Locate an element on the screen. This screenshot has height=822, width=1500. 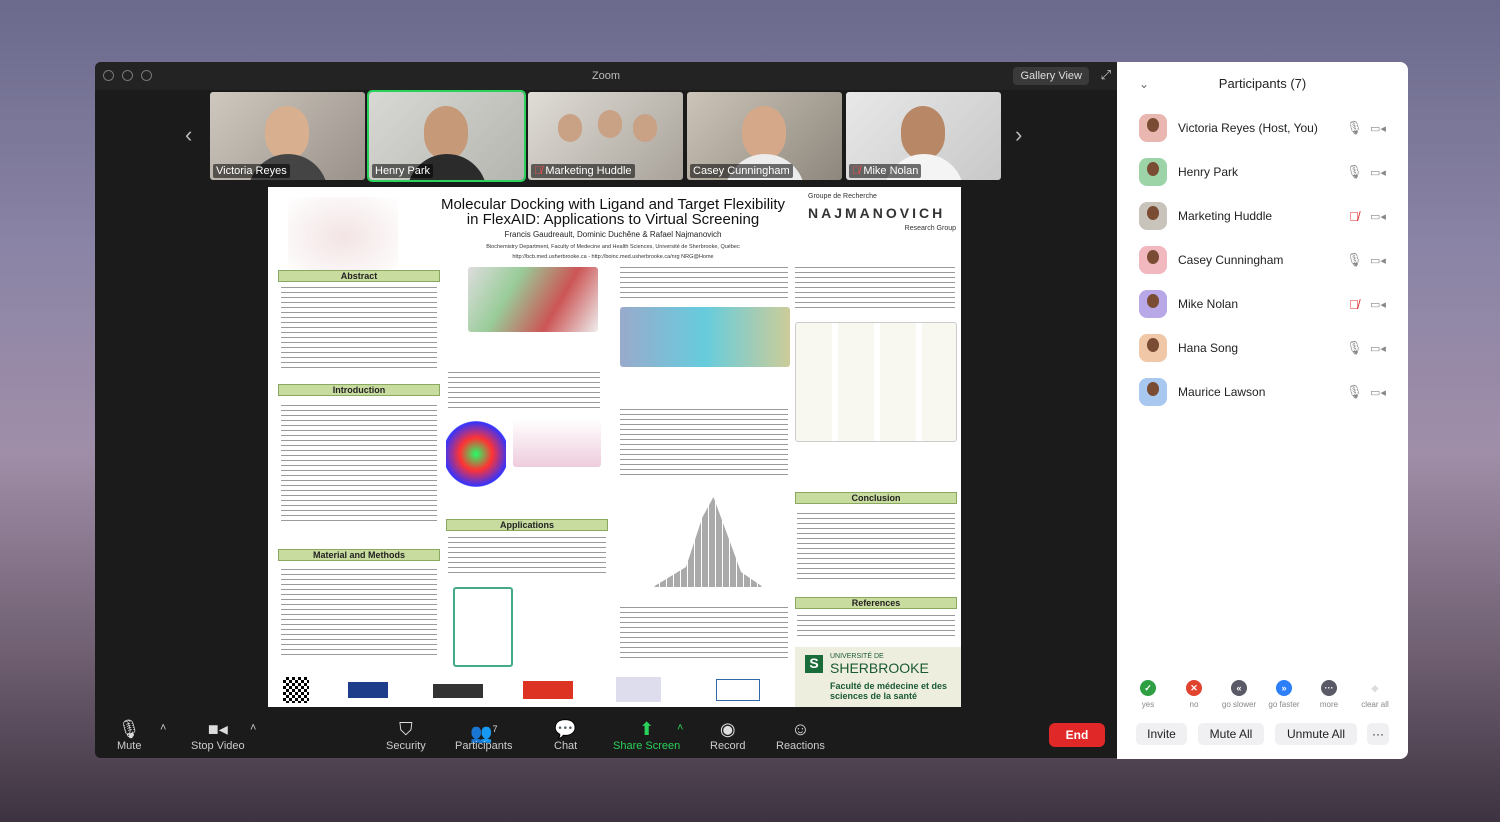
video-thumbnail: 🎙̸ Mike Nolan is located at coordinates (923, 136).